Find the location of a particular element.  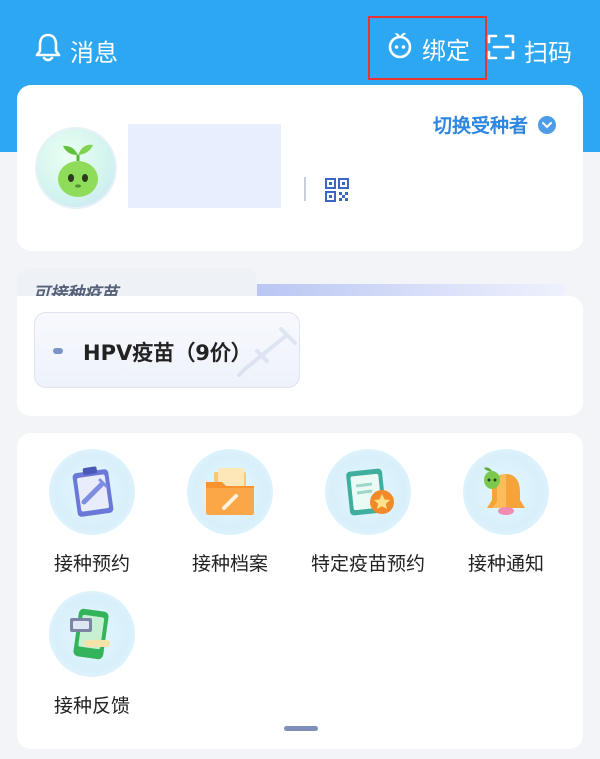

messages-label: 消息 is located at coordinates (94, 52).